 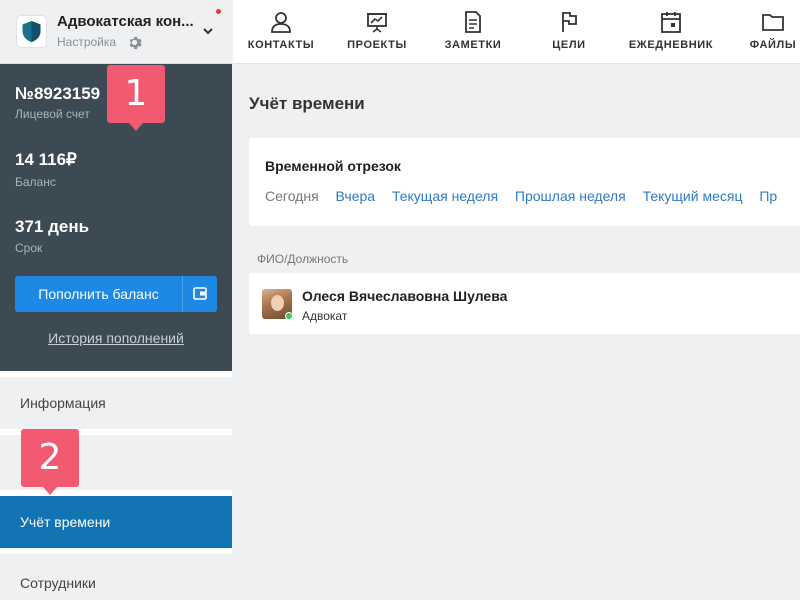 I want to click on notification-dot, so click(x=218, y=11).